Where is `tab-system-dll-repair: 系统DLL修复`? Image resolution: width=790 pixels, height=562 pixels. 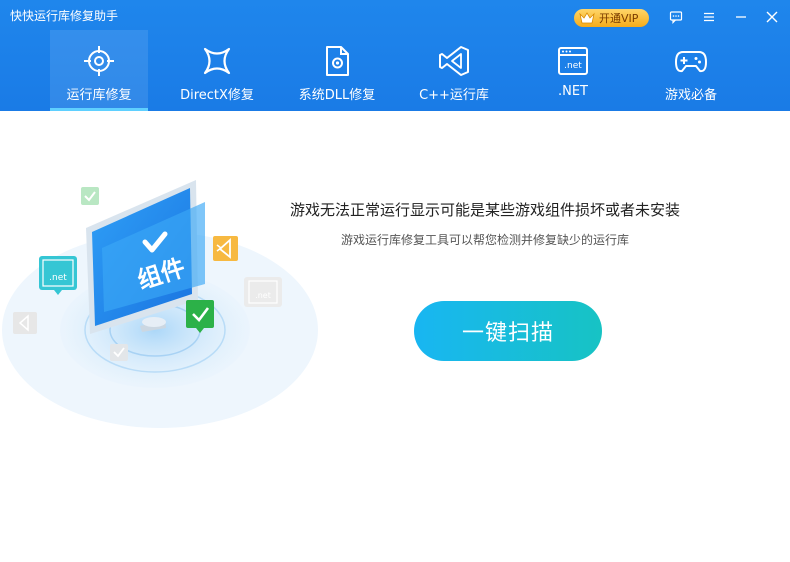 tab-system-dll-repair: 系统DLL修复 is located at coordinates (337, 70).